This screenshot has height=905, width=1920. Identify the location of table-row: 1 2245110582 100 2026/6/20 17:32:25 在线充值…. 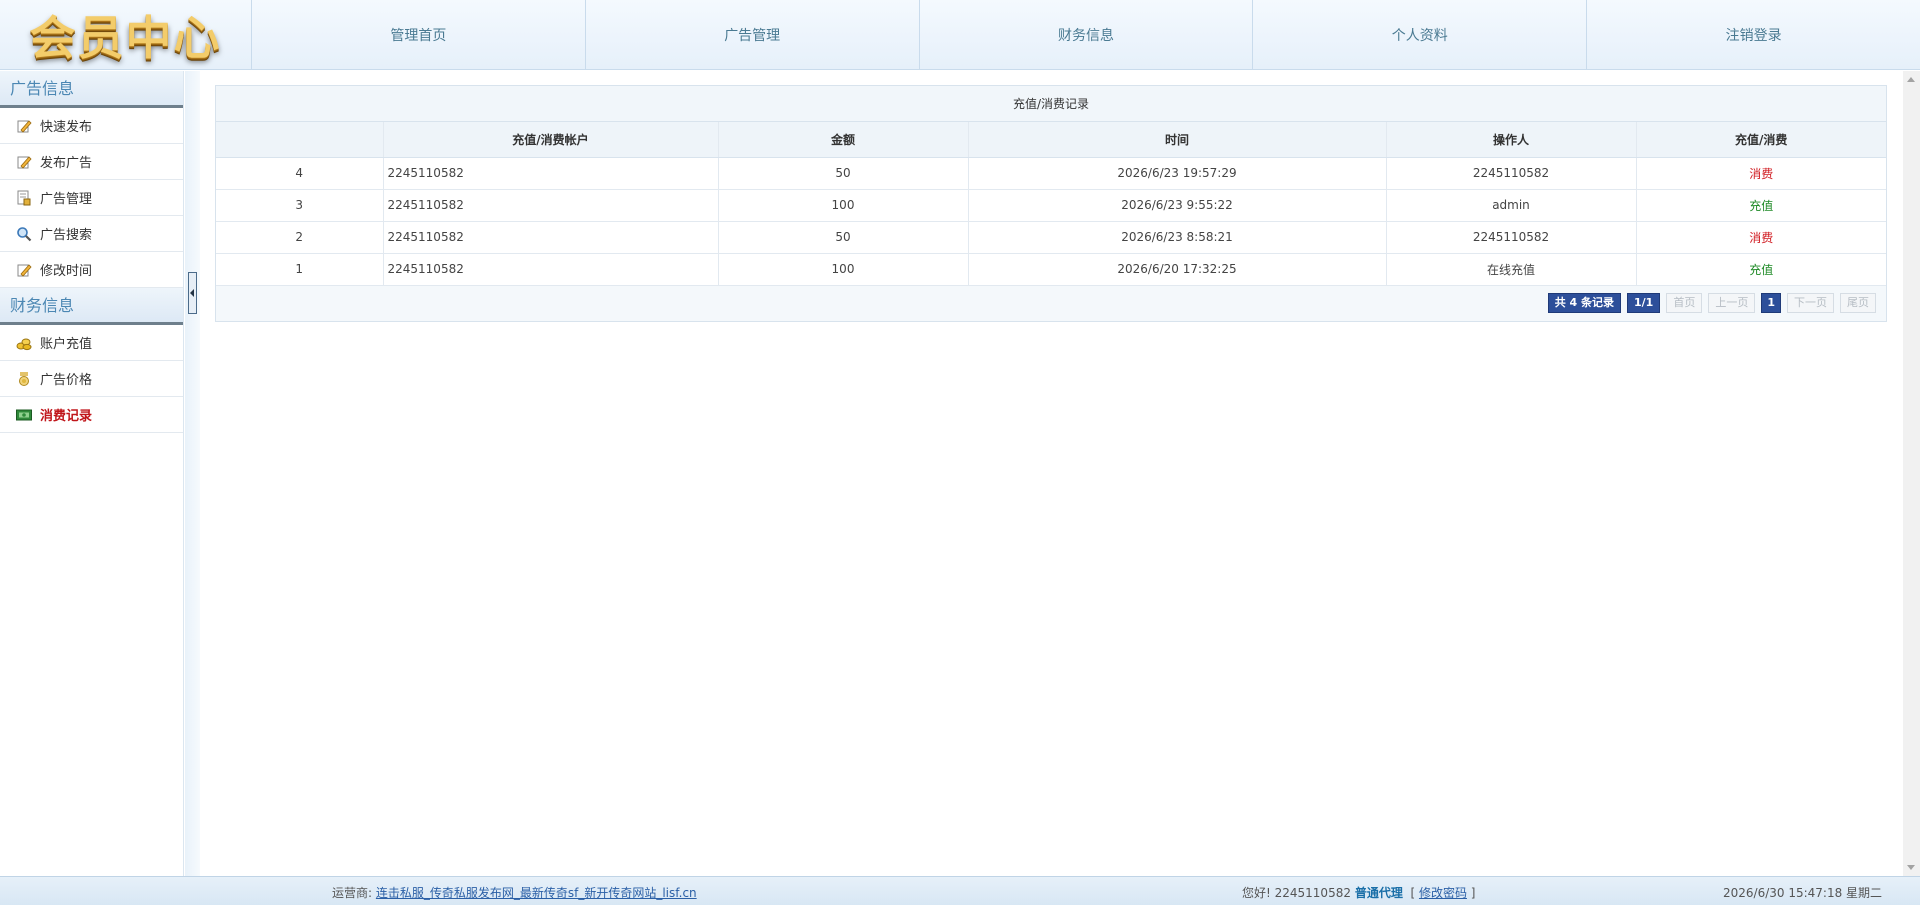
(1051, 269).